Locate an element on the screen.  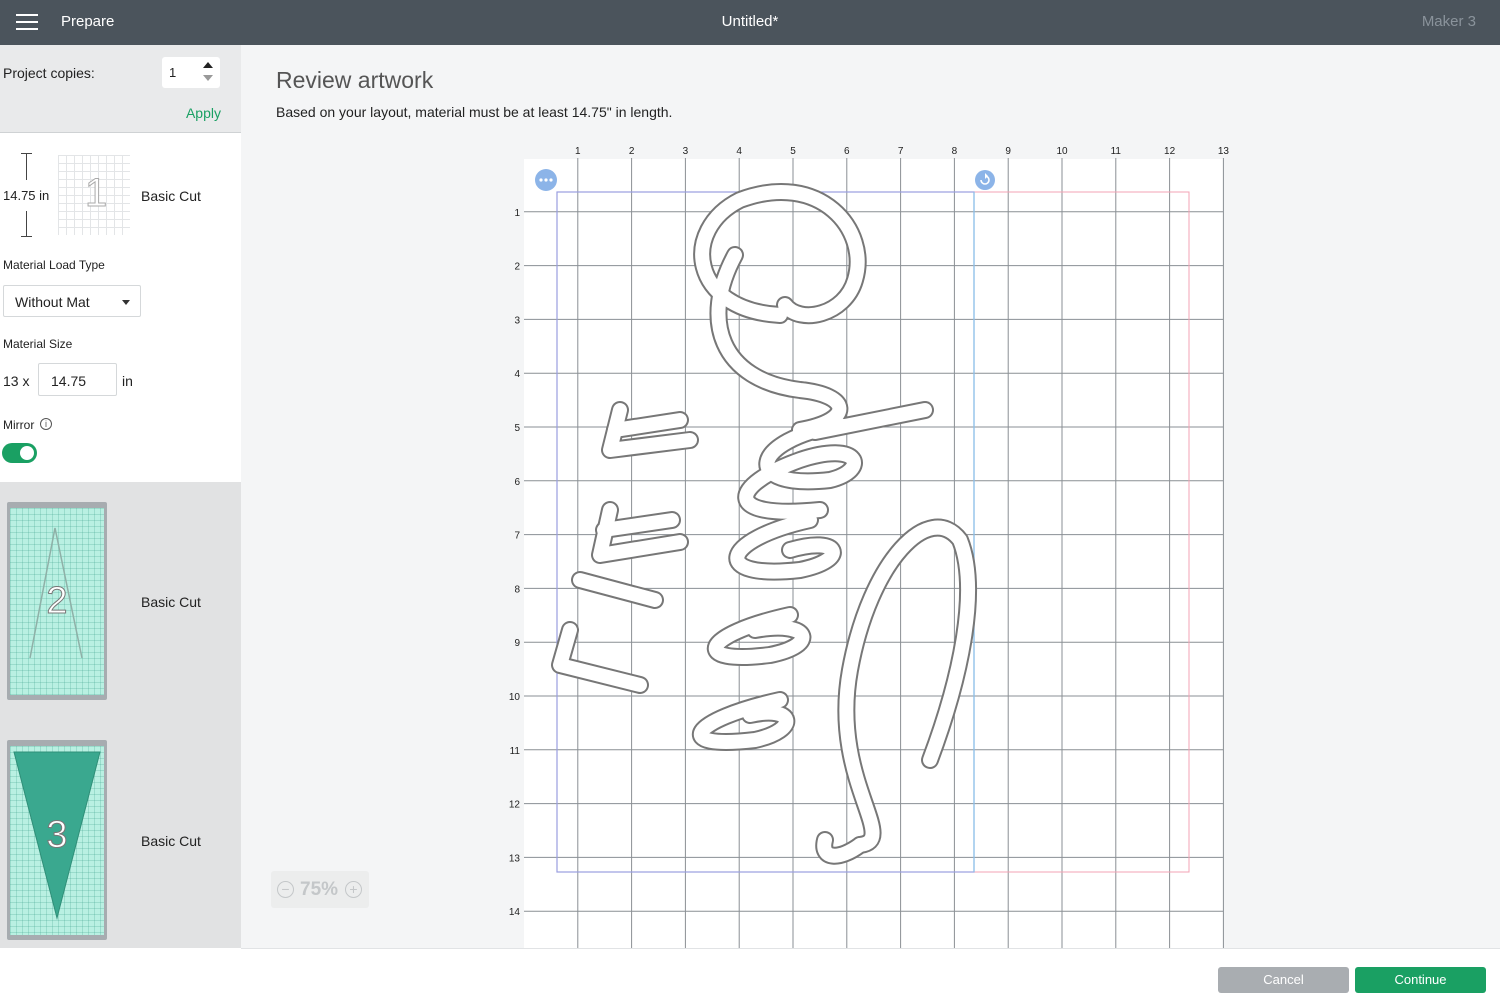
ruler-left-label: 3 is located at coordinates (517, 320).